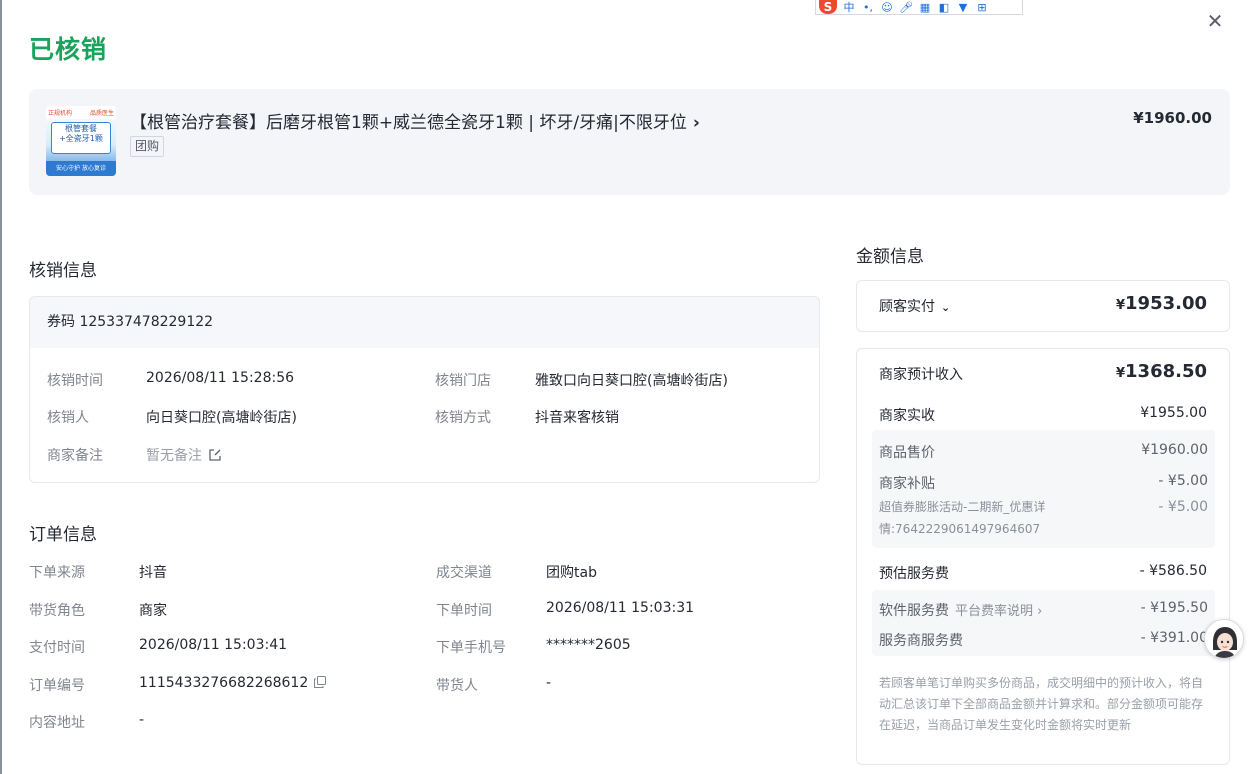  I want to click on ime-emoji-icon: ☺, so click(887, 7).